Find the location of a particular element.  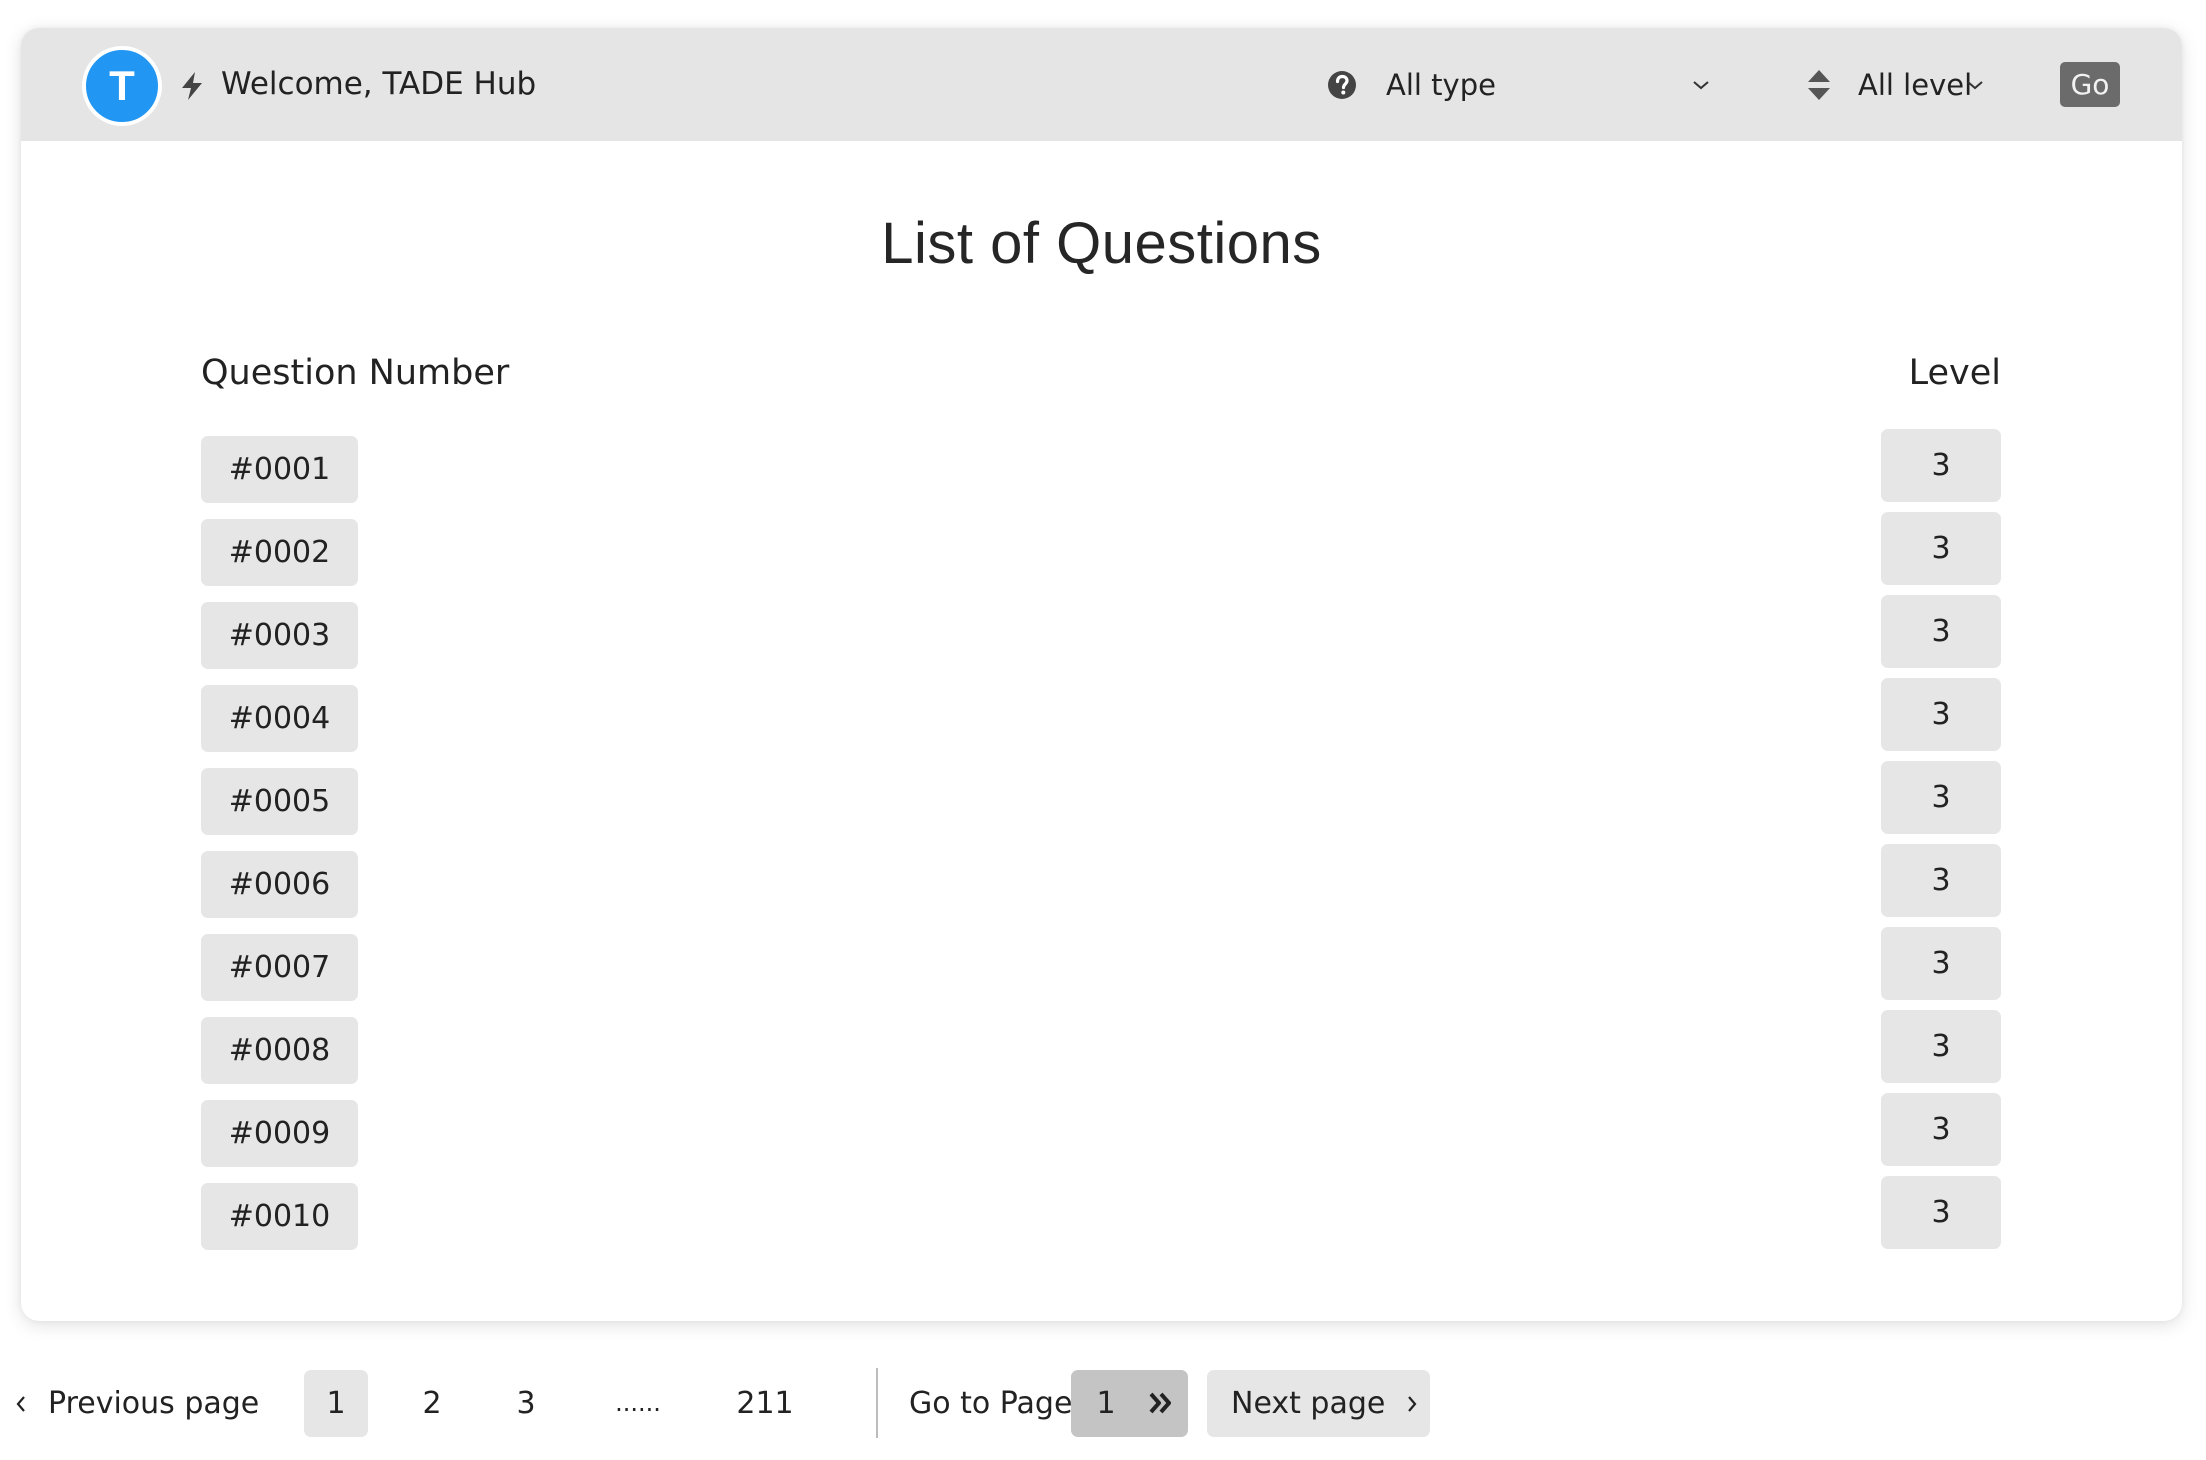

level-filter-select: All level is located at coordinates (1935, 85).